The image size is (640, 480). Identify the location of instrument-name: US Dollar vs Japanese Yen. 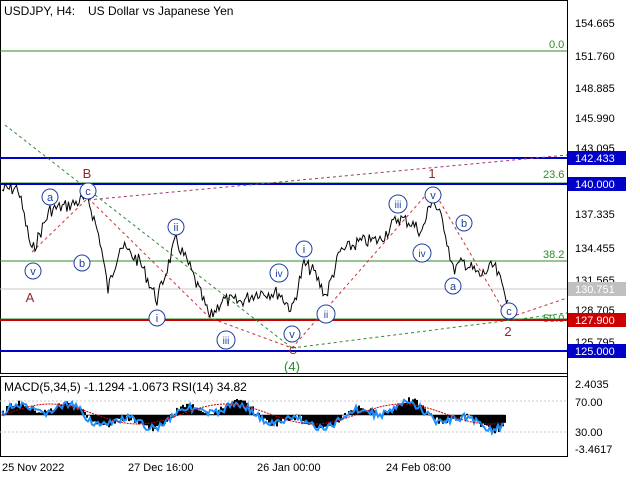
(160, 11).